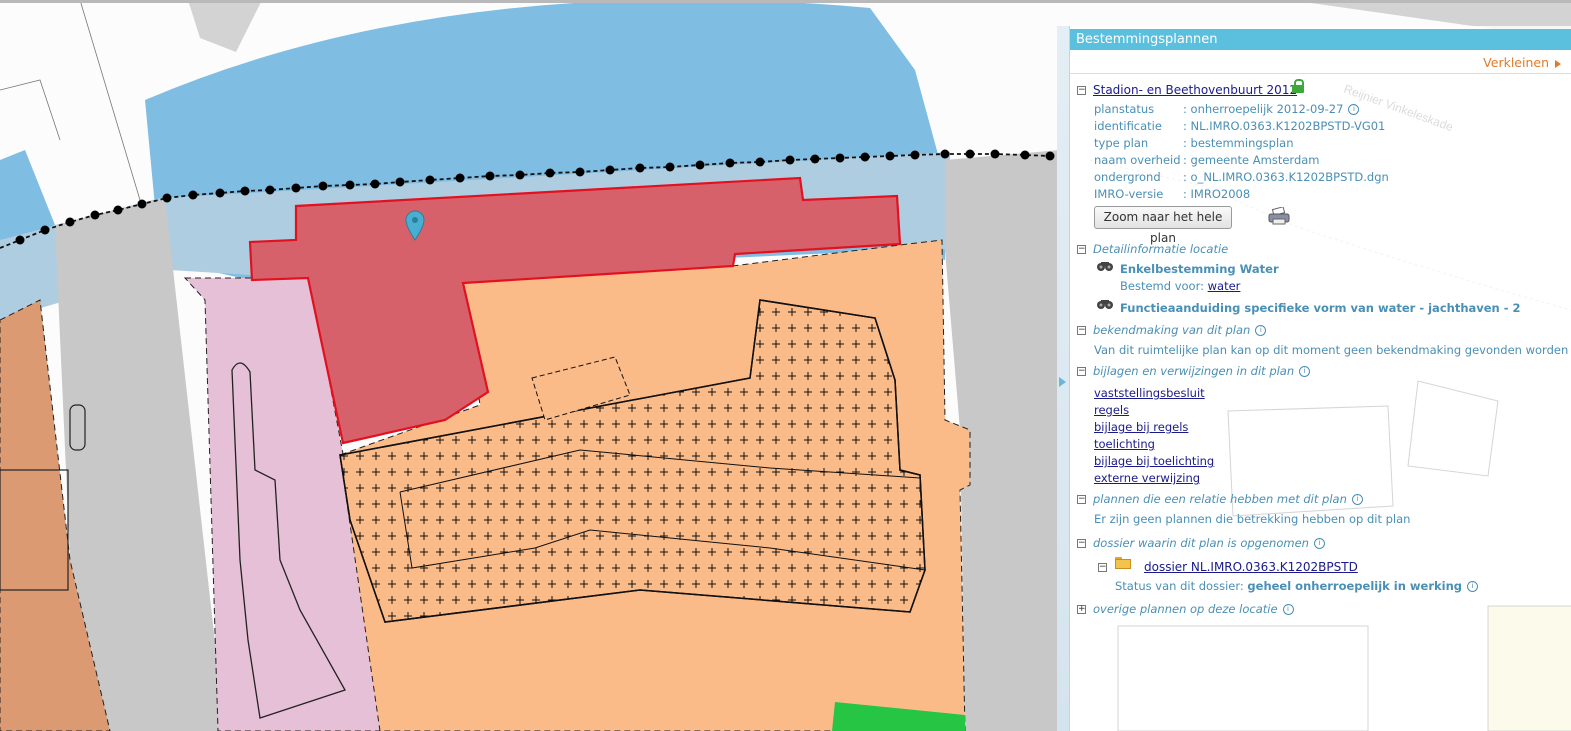 This screenshot has height=731, width=1571. What do you see at coordinates (1217, 194) in the screenshot?
I see `field-value-imro-versie: : IMRO2008` at bounding box center [1217, 194].